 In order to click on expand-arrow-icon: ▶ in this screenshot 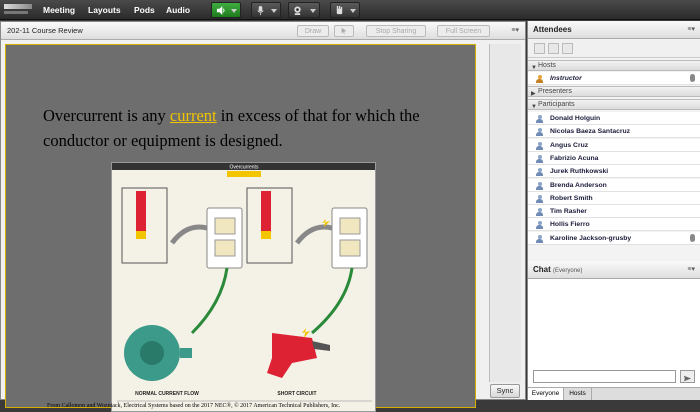, I will do `click(533, 94)`.